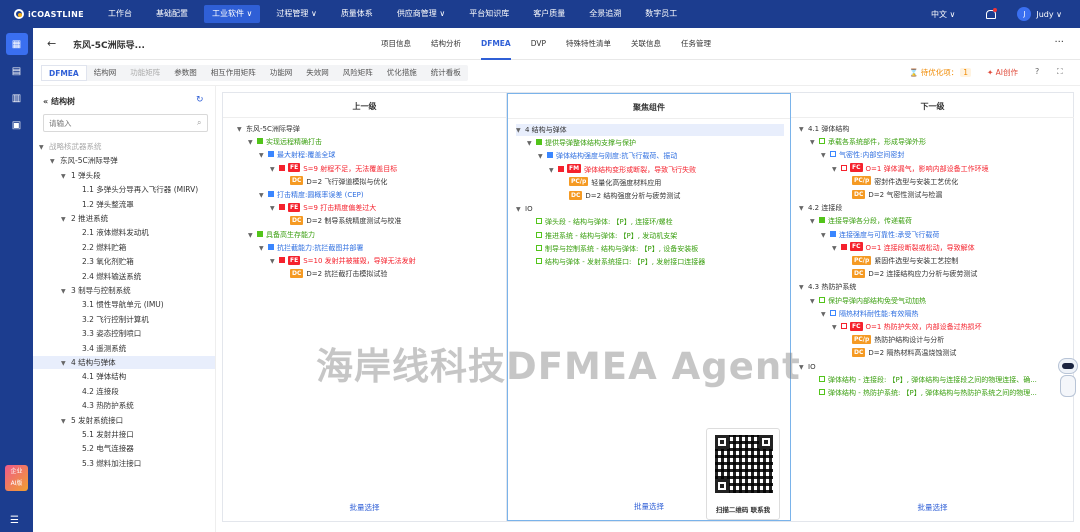  What do you see at coordinates (124, 376) in the screenshot?
I see `tree-node: 4.1 弹体结构` at bounding box center [124, 376].